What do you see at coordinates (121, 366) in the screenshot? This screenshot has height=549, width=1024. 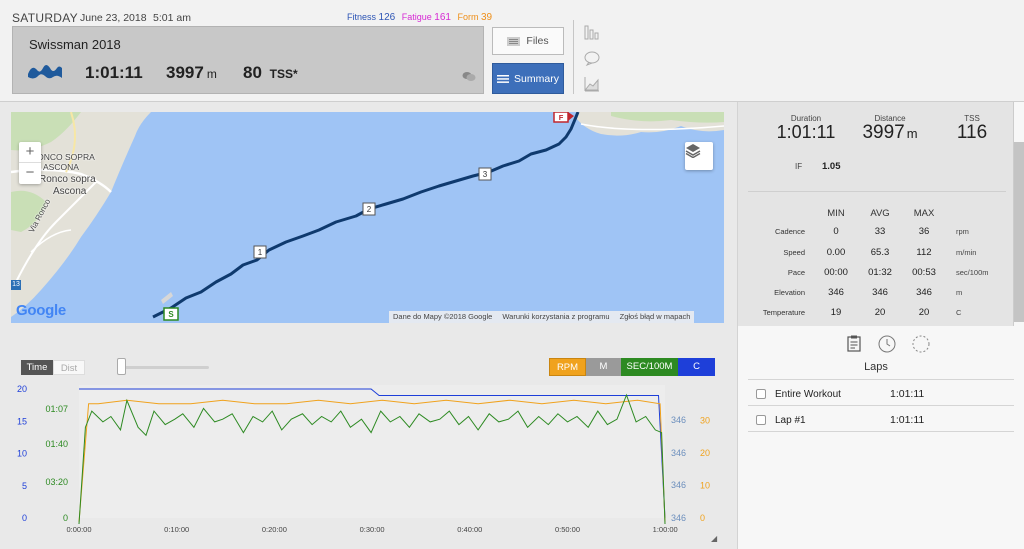 I see `zoom-slider-handle` at bounding box center [121, 366].